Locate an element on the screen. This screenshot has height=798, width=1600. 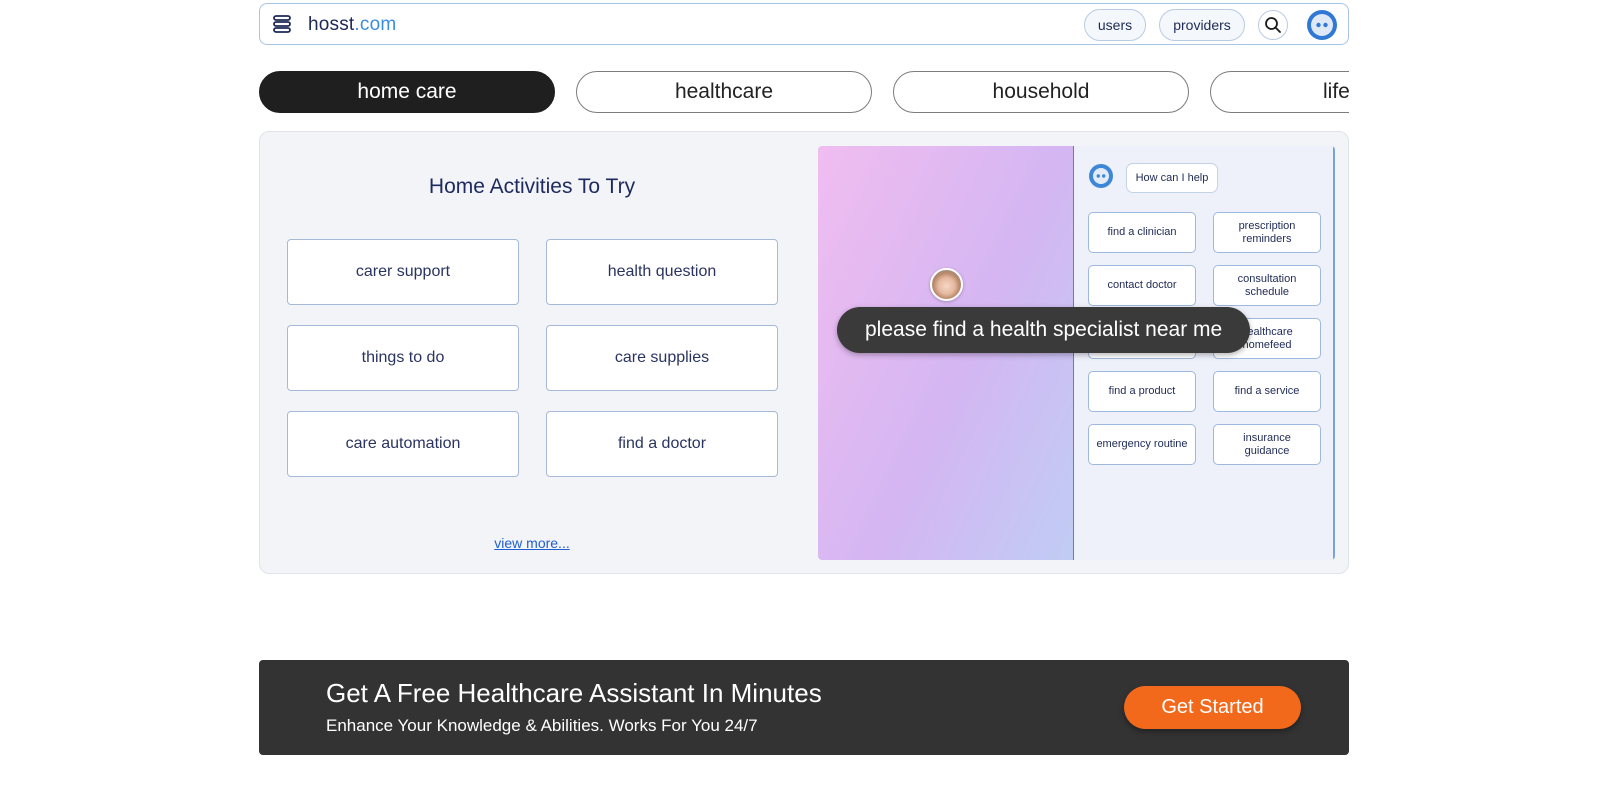
chip-find-a-clinician: find a clinician is located at coordinates (1142, 232).